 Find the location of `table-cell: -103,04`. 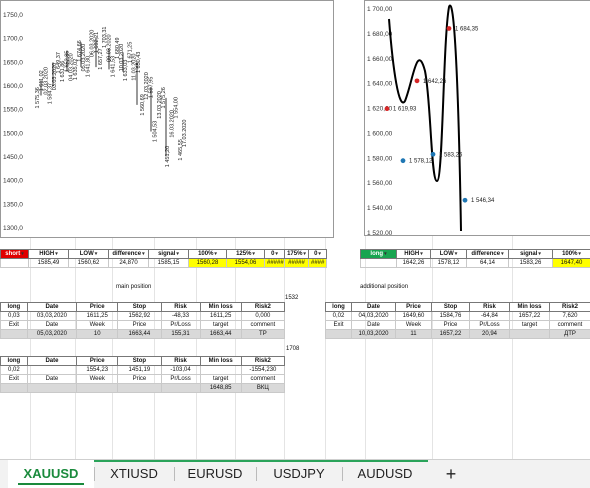

table-cell: -103,04 is located at coordinates (180, 370).